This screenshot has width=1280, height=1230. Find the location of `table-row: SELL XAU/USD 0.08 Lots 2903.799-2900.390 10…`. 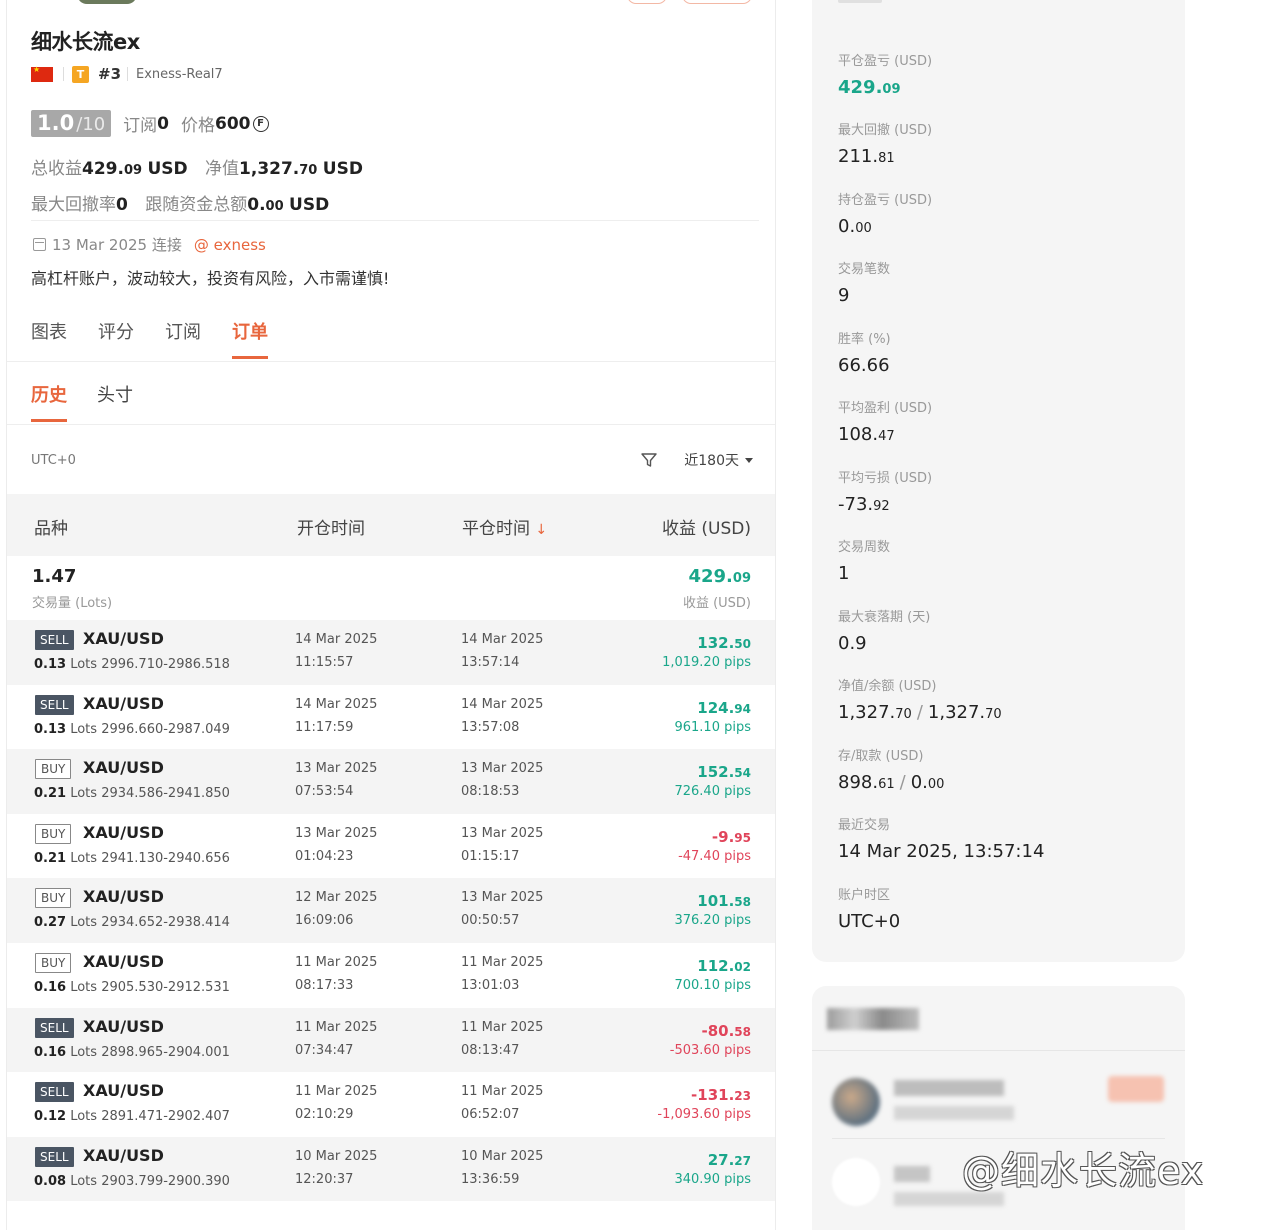

table-row: SELL XAU/USD 0.08 Lots 2903.799-2900.390 10… is located at coordinates (391, 1169).